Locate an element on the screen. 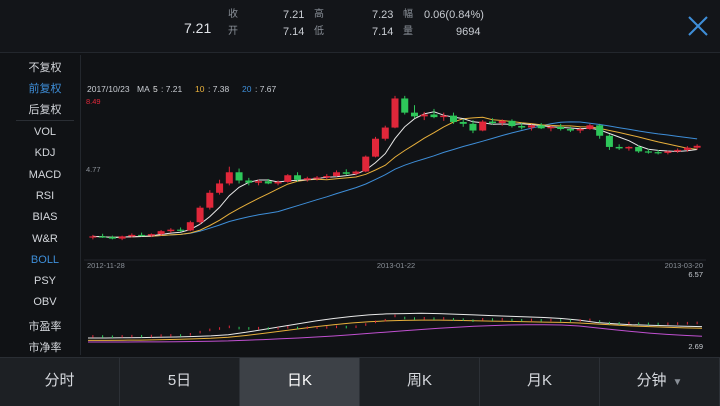  tab-0: 分时 is located at coordinates (60, 382).